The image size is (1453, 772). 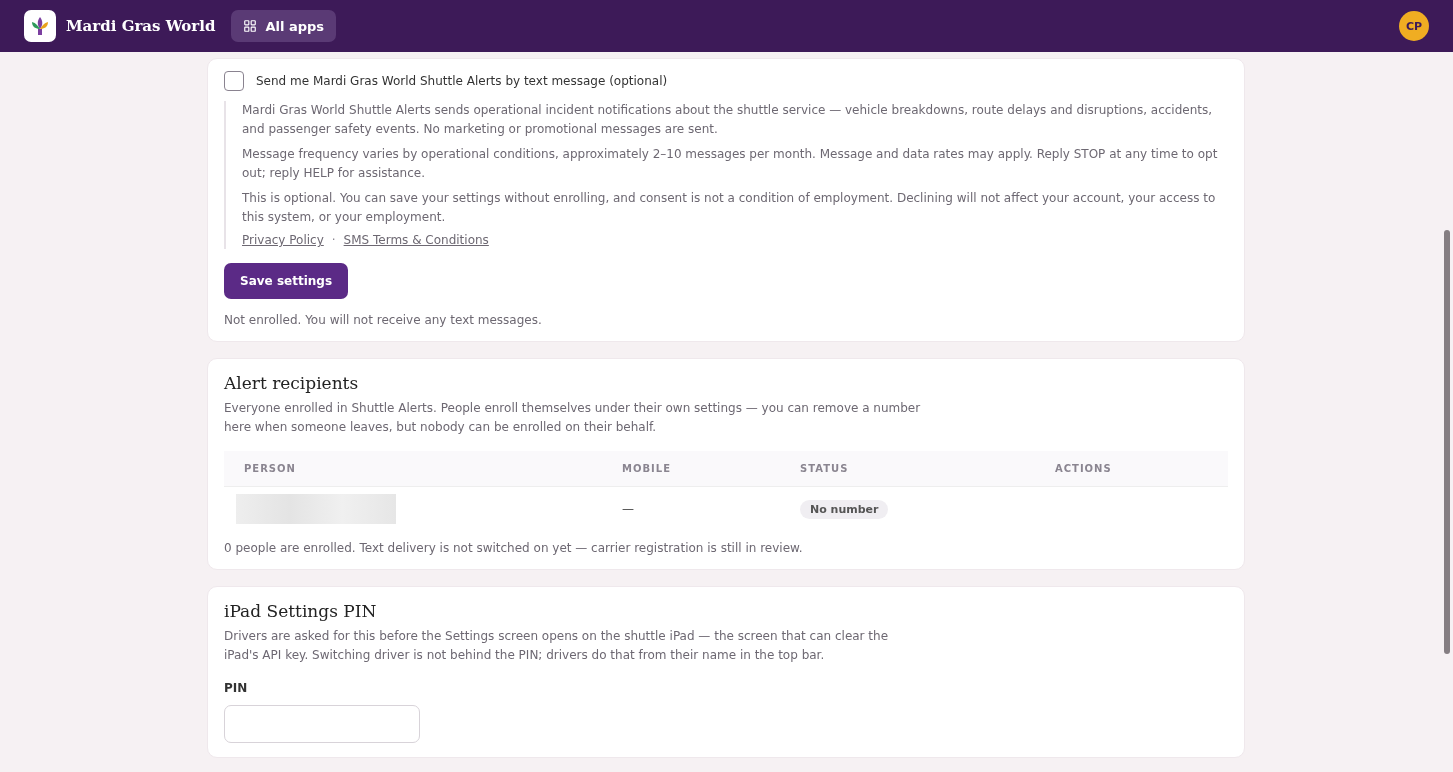 What do you see at coordinates (413, 469) in the screenshot?
I see `column-header: PERSON` at bounding box center [413, 469].